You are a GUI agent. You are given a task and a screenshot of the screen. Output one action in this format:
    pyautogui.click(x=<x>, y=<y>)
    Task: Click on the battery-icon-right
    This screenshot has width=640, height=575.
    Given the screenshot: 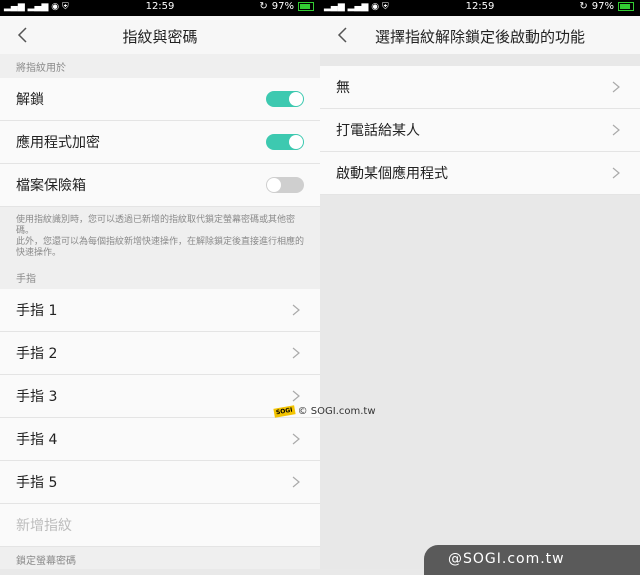 What is the action you would take?
    pyautogui.click(x=626, y=6)
    